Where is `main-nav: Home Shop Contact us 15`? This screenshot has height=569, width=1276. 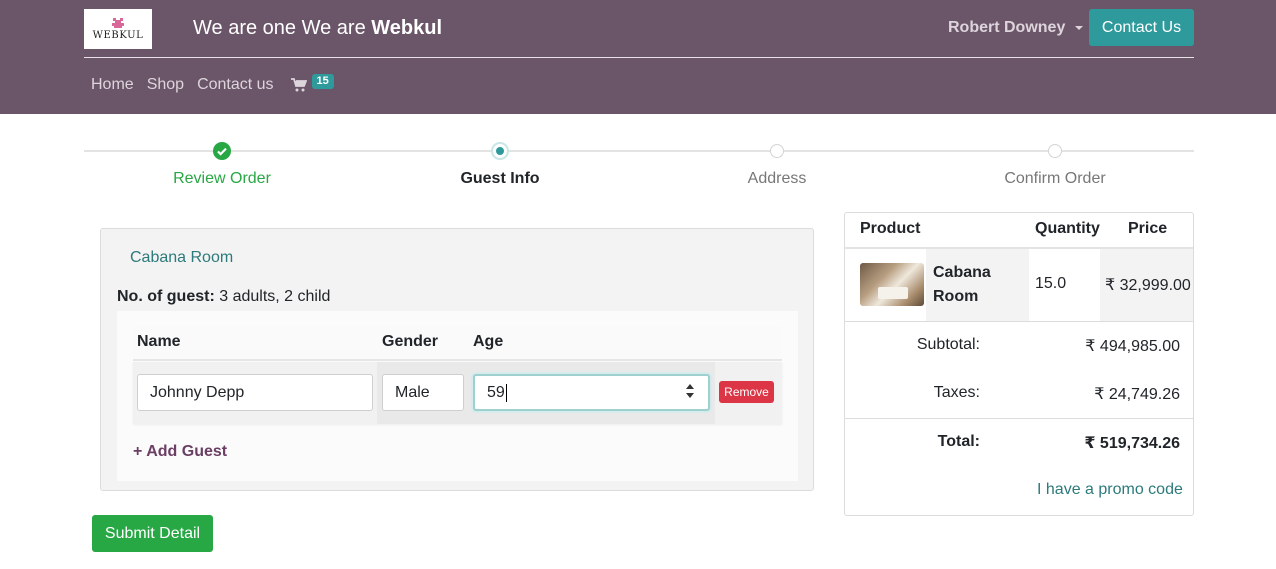 main-nav: Home Shop Contact us 15 is located at coordinates (212, 84).